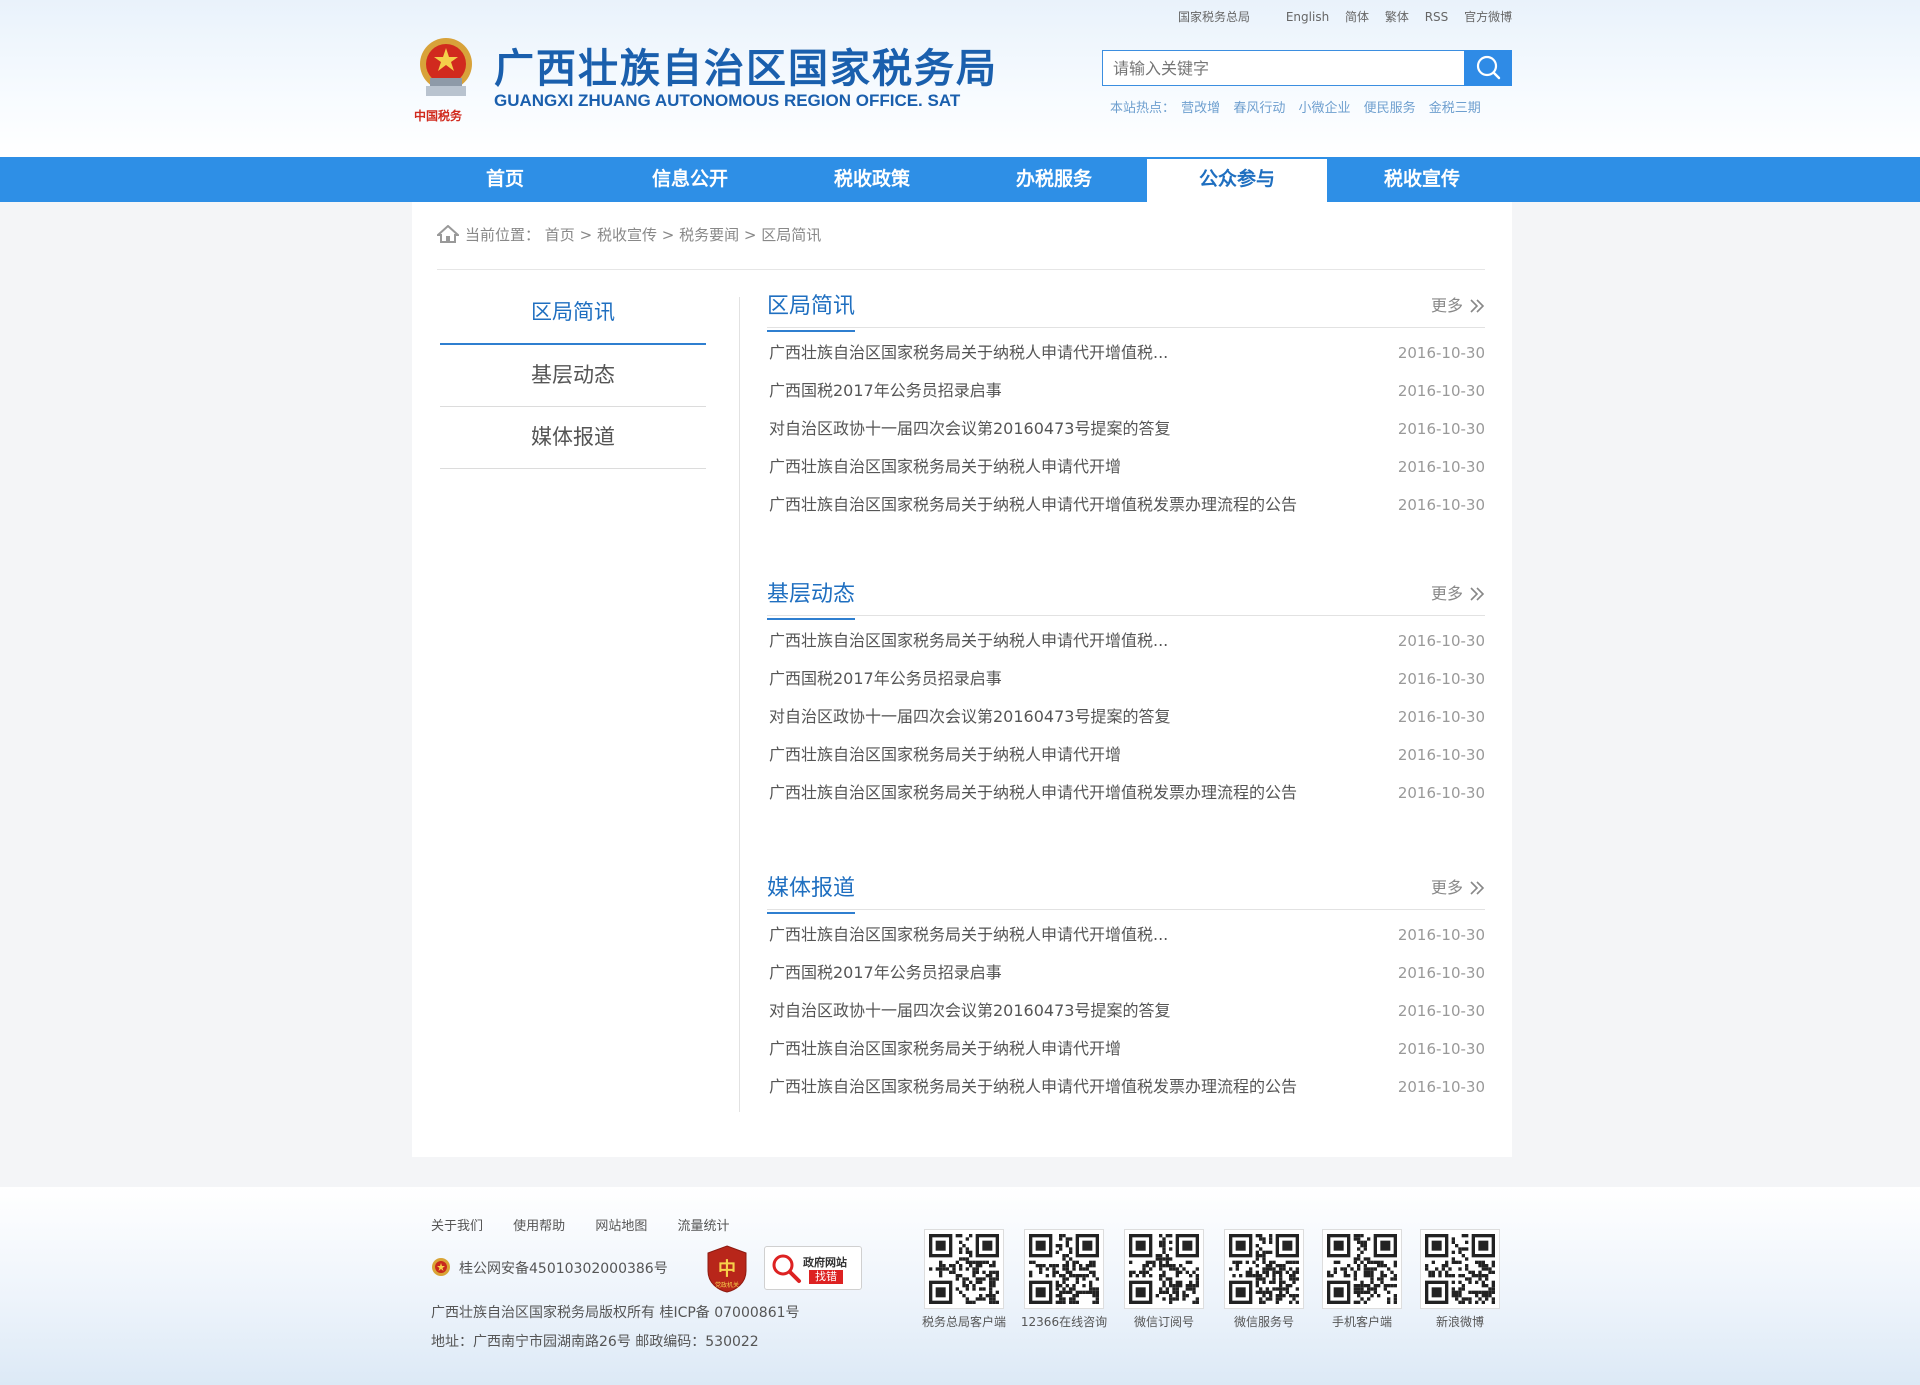  Describe the element at coordinates (1488, 17) in the screenshot. I see `toplink-weibo: 官方微博` at that location.